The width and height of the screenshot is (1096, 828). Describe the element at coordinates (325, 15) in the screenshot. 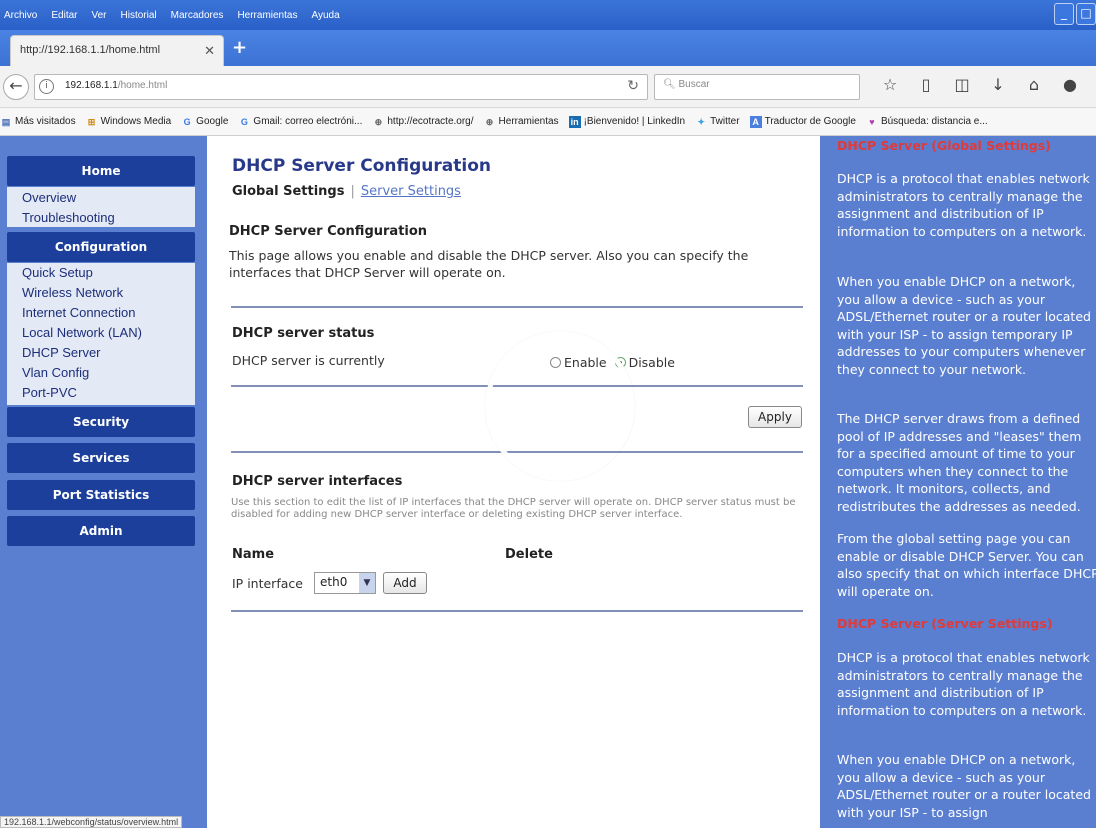

I see `menu-ayuda: Ayuda` at that location.